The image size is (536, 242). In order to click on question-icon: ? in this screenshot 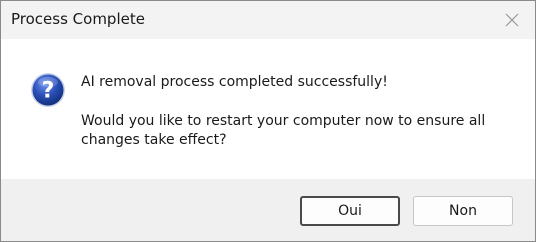, I will do `click(48, 90)`.